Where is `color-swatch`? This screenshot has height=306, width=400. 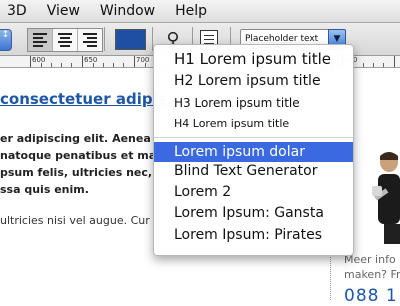 color-swatch is located at coordinates (130, 39).